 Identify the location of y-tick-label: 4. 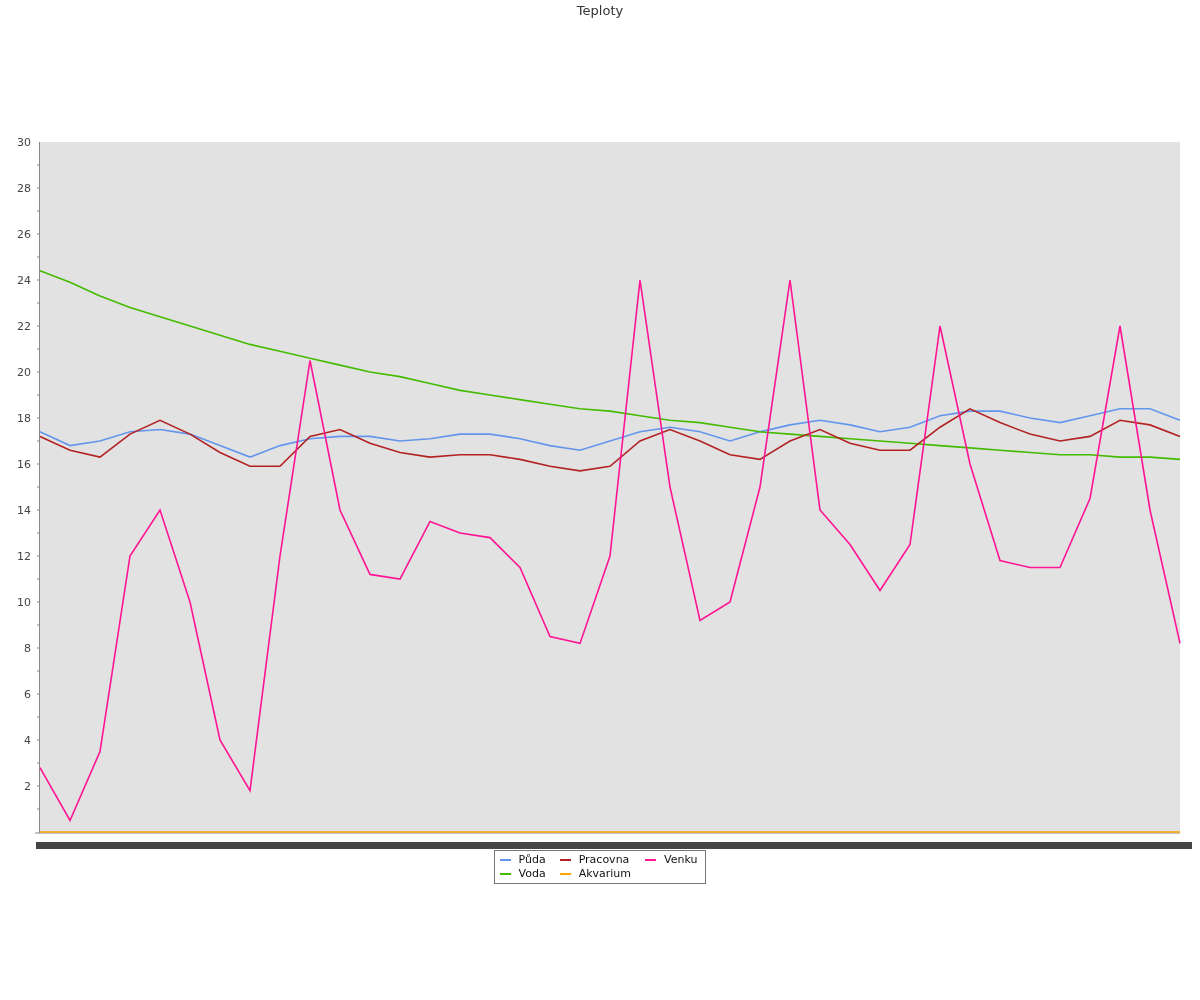
(27, 740).